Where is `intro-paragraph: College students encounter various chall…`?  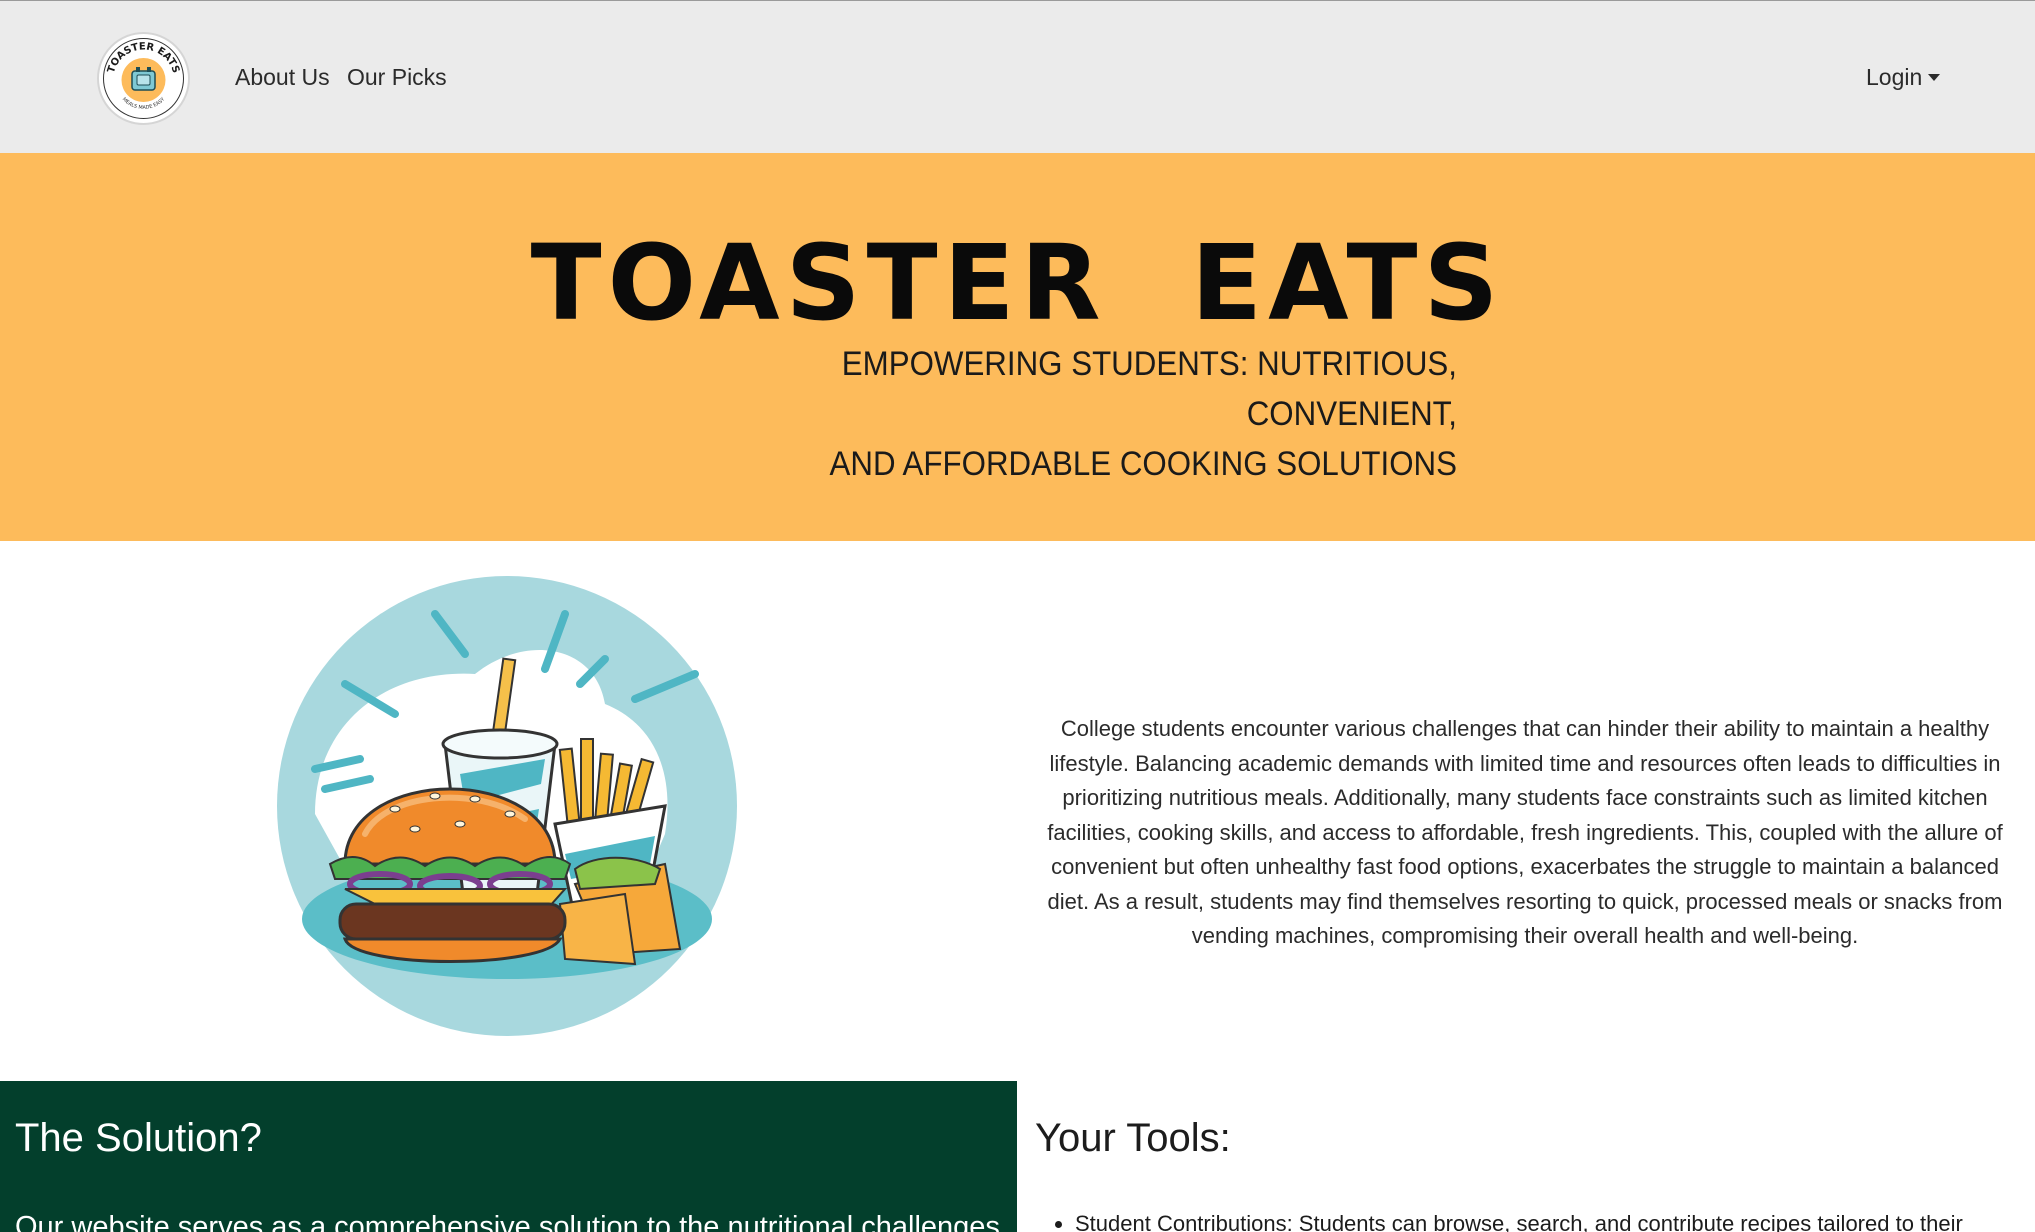
intro-paragraph: College students encounter various chall… is located at coordinates (1525, 832).